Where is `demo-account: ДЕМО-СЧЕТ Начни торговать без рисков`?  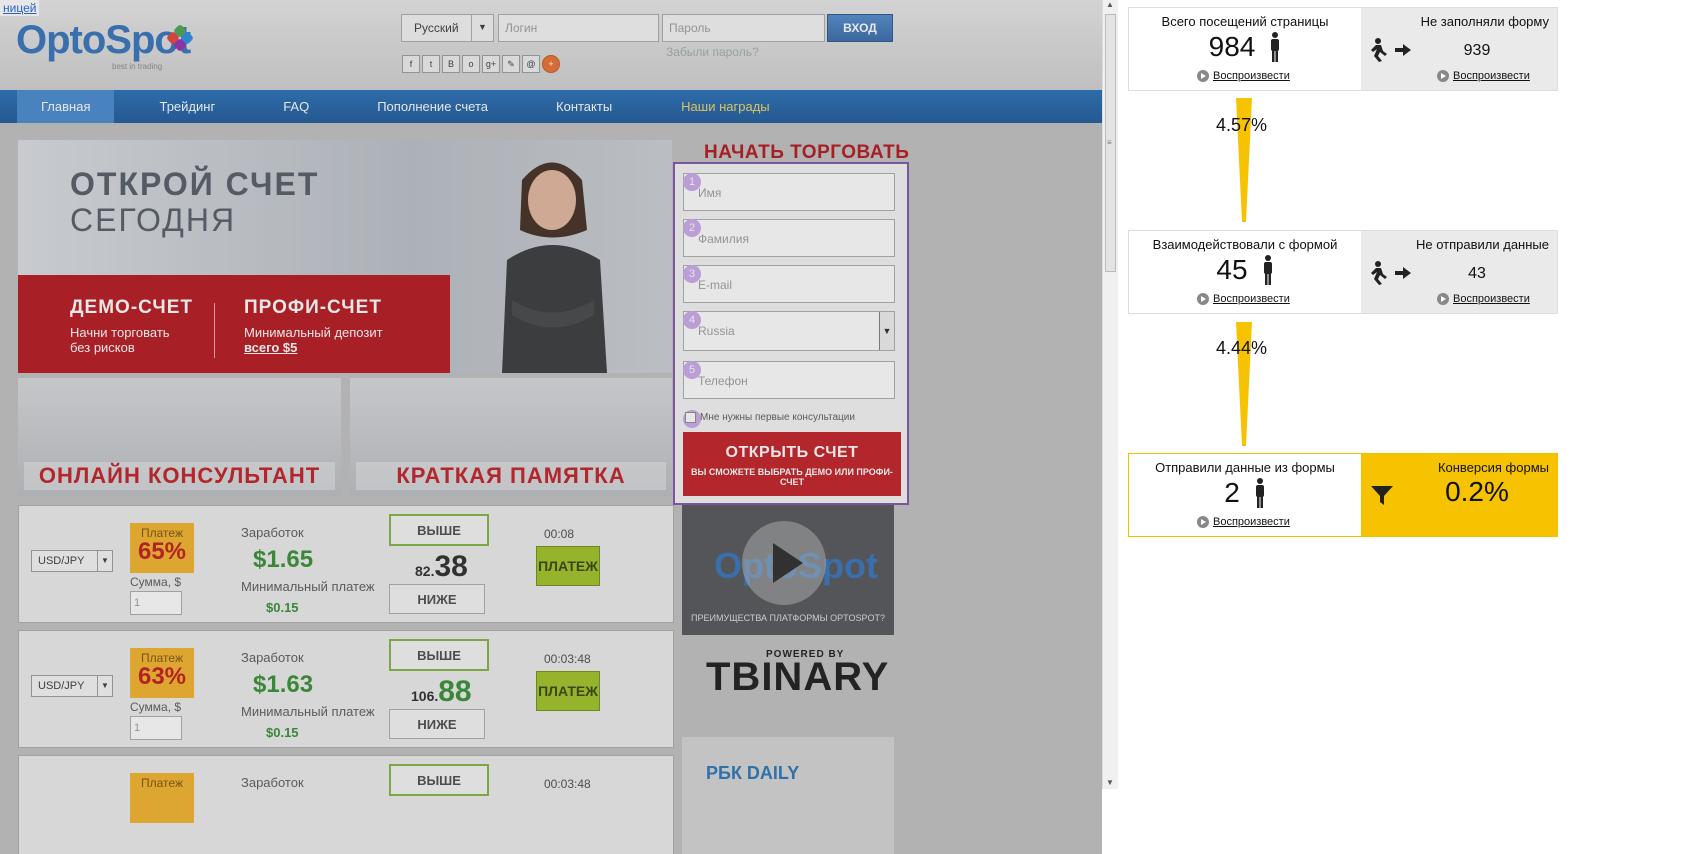
demo-account: ДЕМО-СЧЕТ Начни торговать без рисков is located at coordinates (131, 326).